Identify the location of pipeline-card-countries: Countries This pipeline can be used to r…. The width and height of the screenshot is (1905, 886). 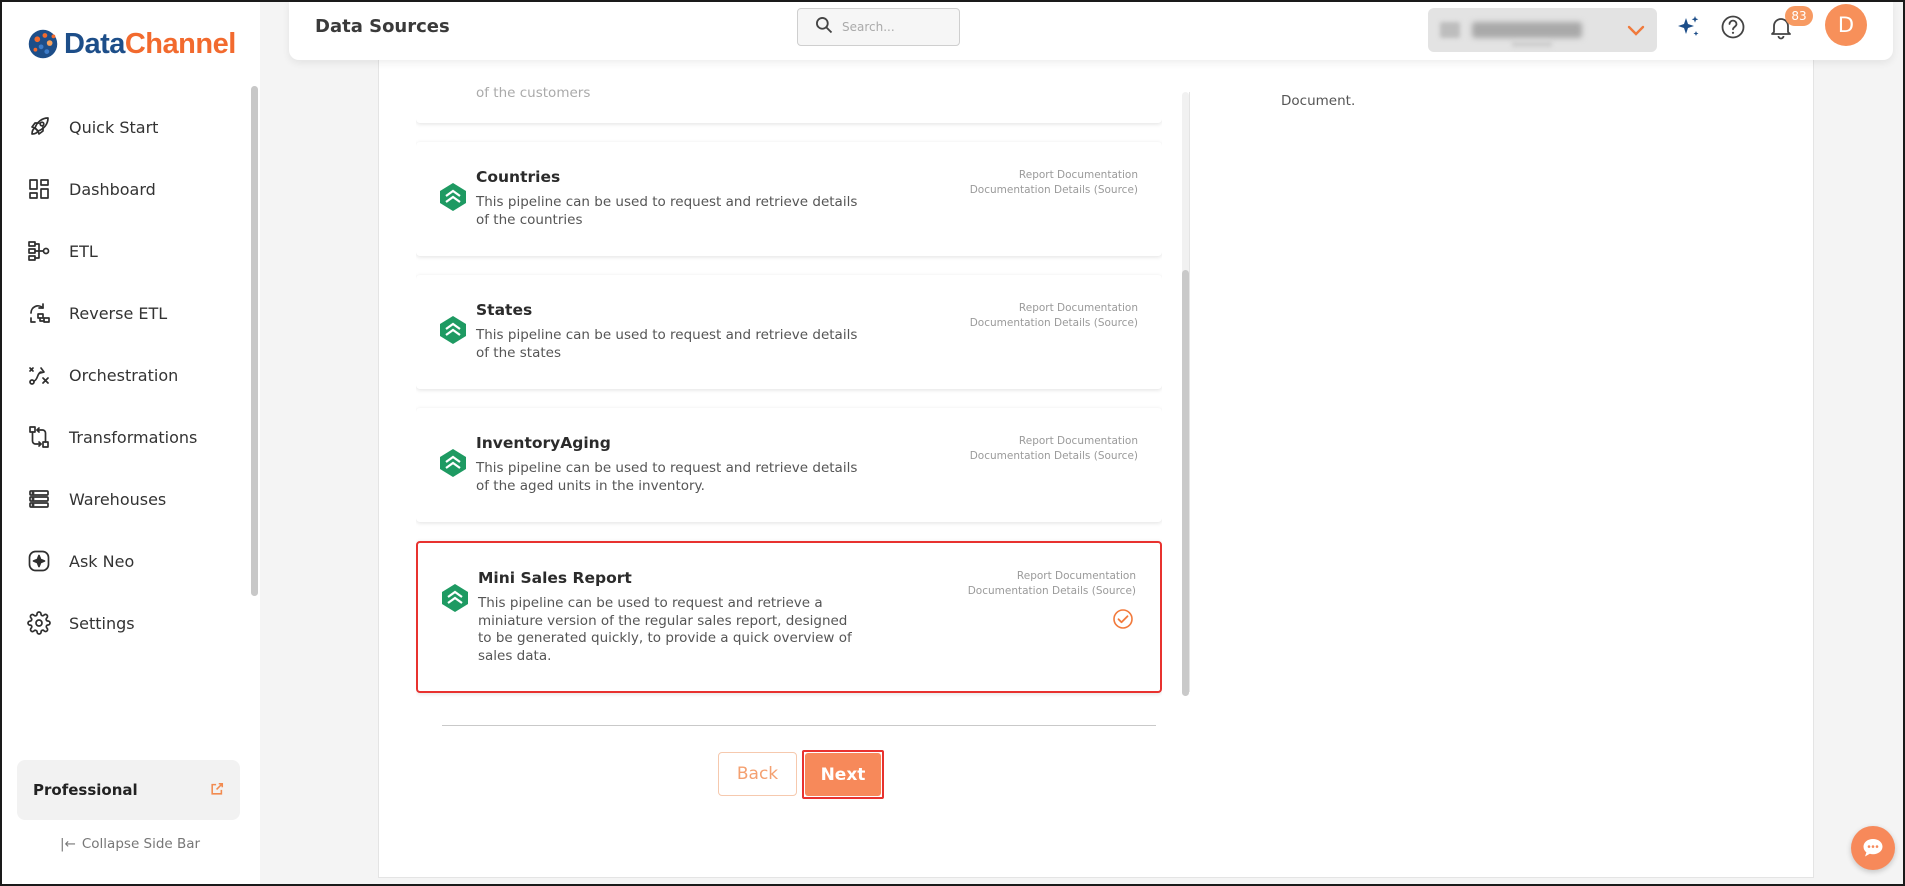
(789, 199).